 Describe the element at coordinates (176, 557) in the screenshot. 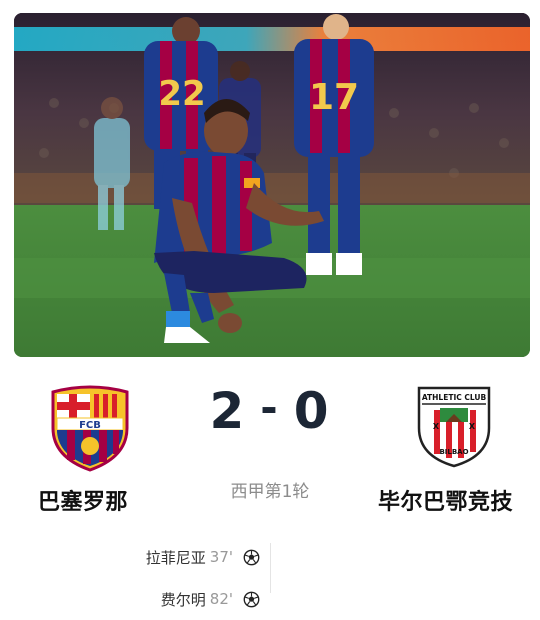

I see `scorer-name: 拉菲尼亚` at that location.